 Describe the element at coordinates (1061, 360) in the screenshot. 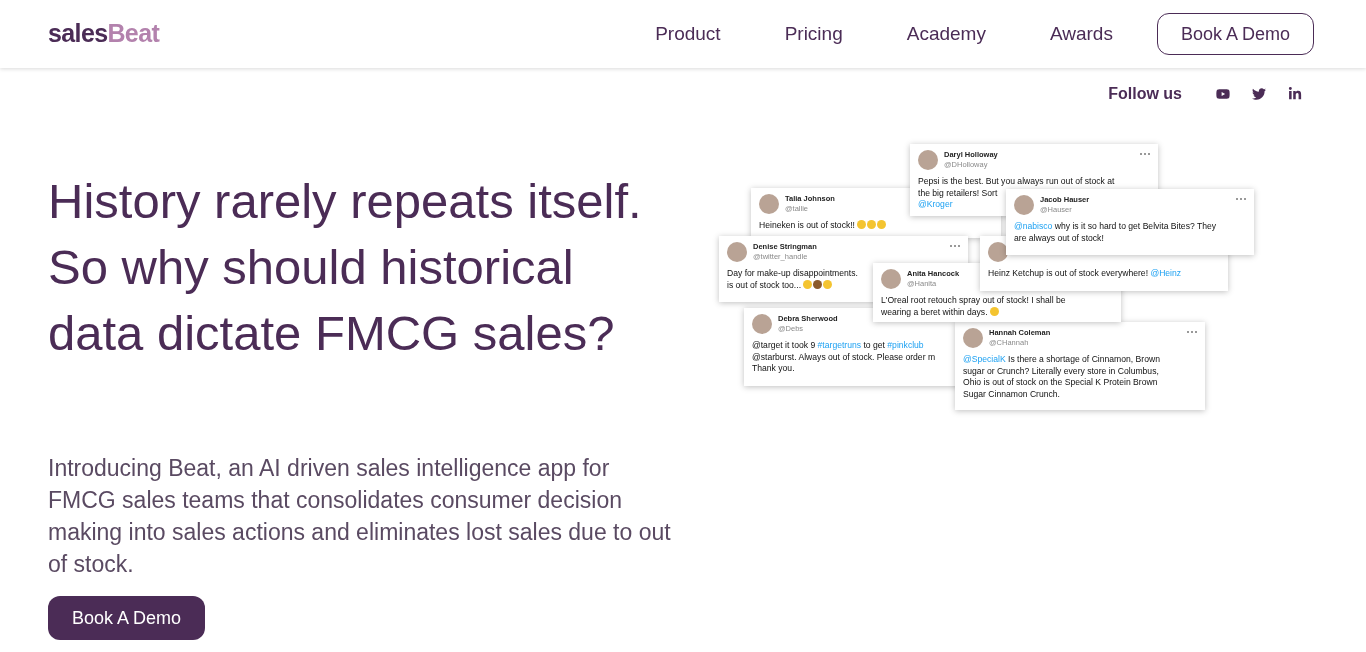

I see `tweet-text: @SpecialK Is there a shortage of Cinnamon, Brown` at that location.